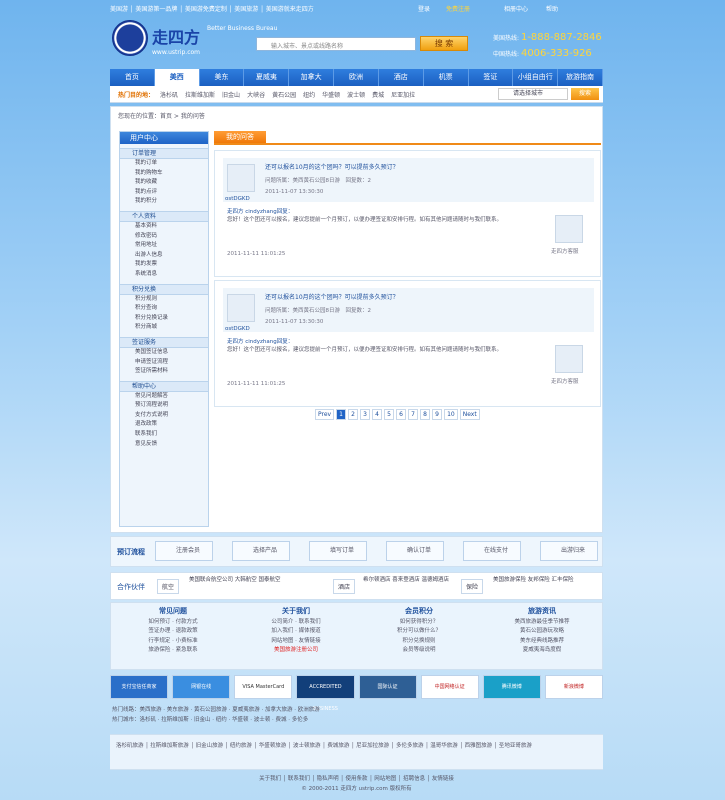  I want to click on register-link: 免费注册, so click(458, 8).